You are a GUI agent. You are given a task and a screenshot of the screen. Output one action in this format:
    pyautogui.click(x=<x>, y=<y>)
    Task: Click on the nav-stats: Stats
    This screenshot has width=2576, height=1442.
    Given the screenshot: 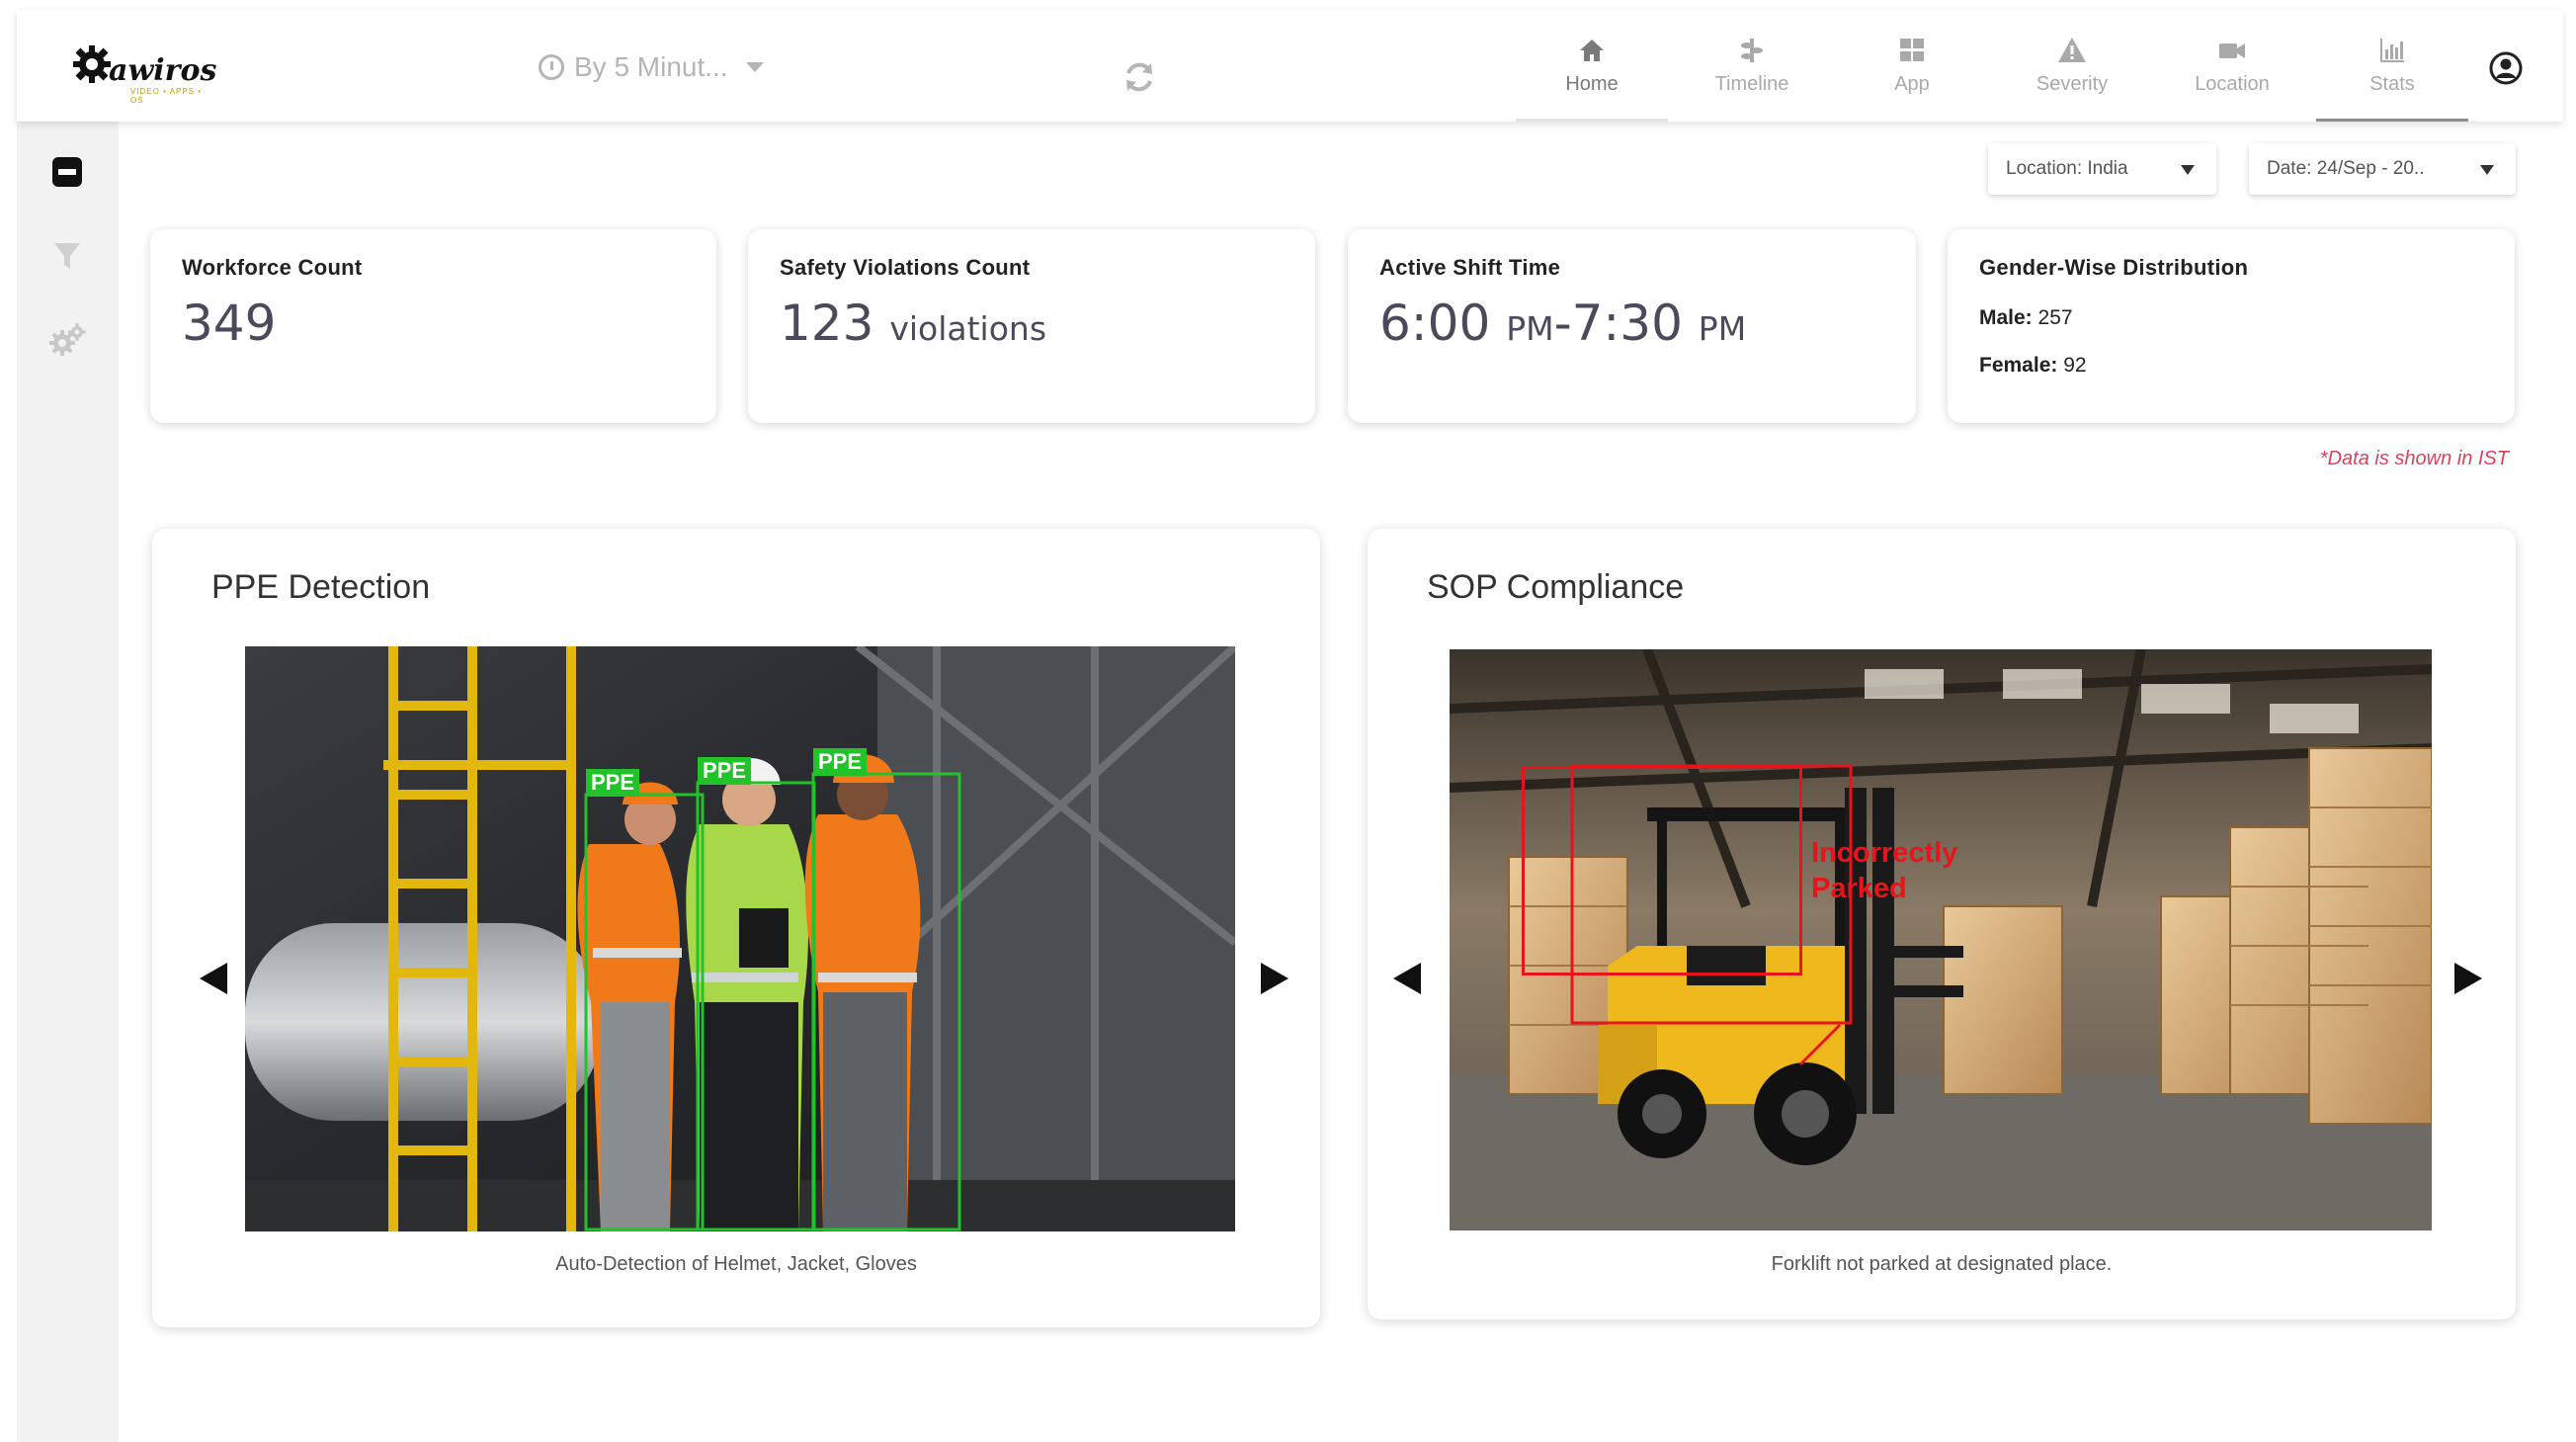 What is the action you would take?
    pyautogui.click(x=2392, y=66)
    